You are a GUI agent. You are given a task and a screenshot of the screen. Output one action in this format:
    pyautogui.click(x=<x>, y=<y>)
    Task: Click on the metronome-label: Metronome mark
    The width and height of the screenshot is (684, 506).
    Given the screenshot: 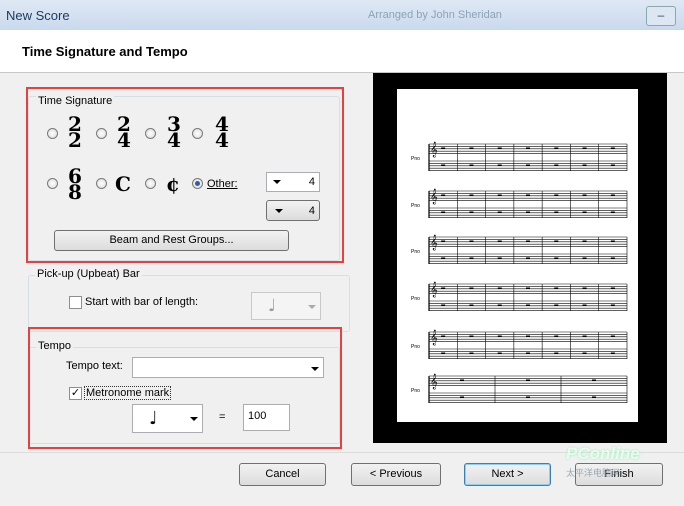 What is the action you would take?
    pyautogui.click(x=128, y=393)
    